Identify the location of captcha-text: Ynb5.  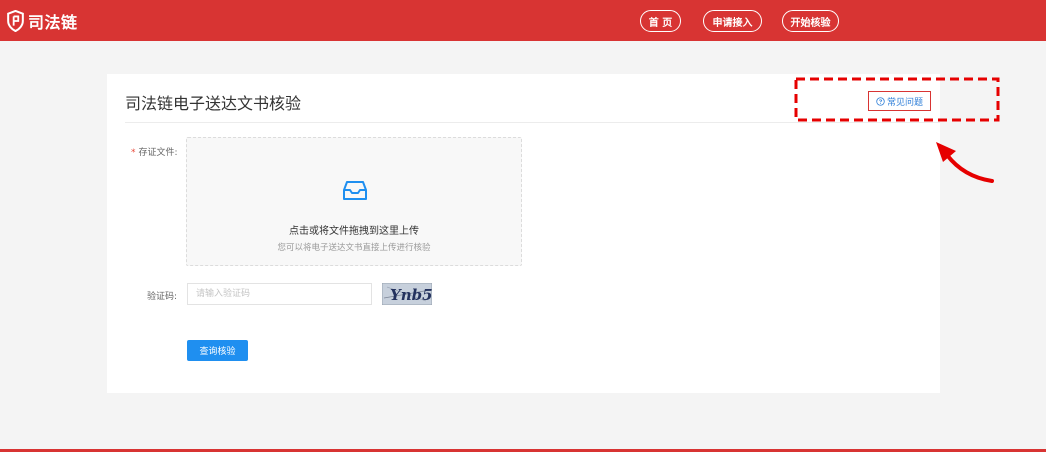
(411, 295).